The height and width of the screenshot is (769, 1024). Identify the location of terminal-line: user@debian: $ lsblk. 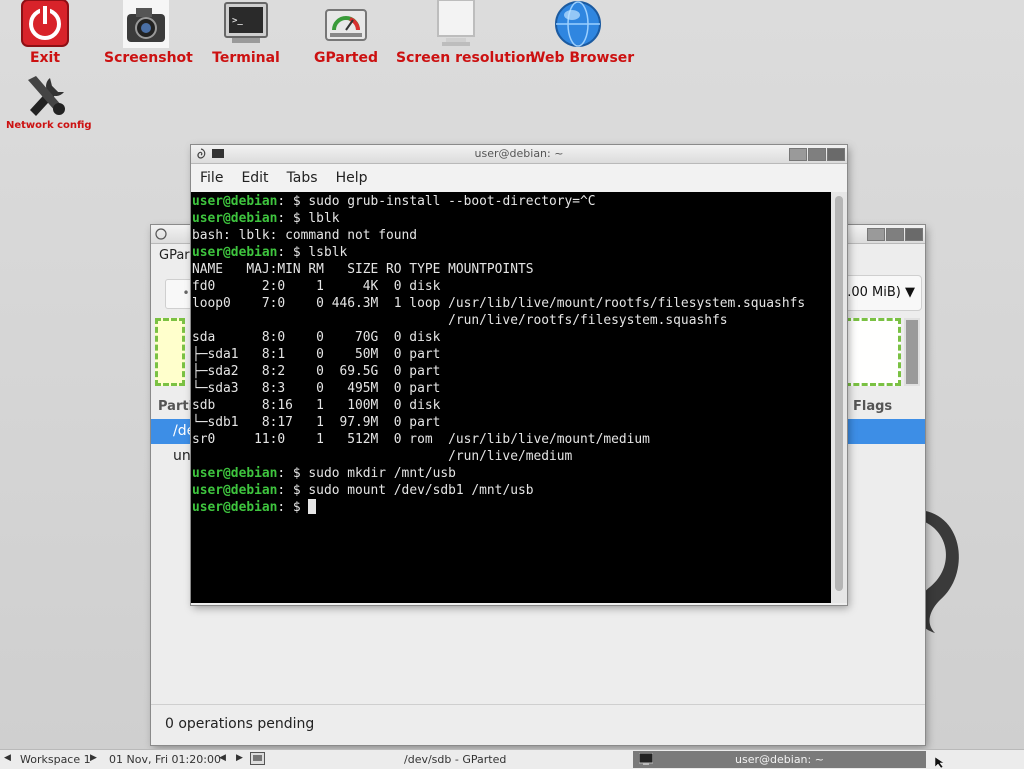
(511, 252).